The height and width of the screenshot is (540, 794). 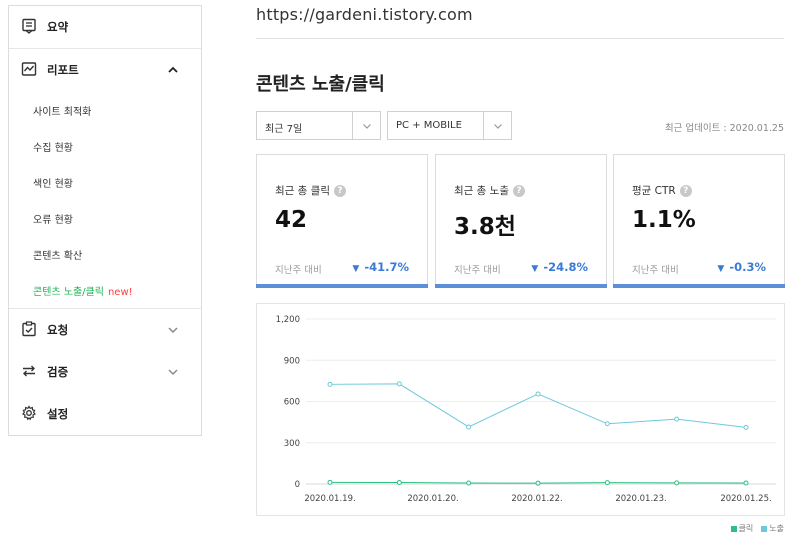 What do you see at coordinates (699, 221) in the screenshot?
I see `stat-card-ctr: 평균 CTR? 1.1% 지난주 대비 ▼ -0.3%` at bounding box center [699, 221].